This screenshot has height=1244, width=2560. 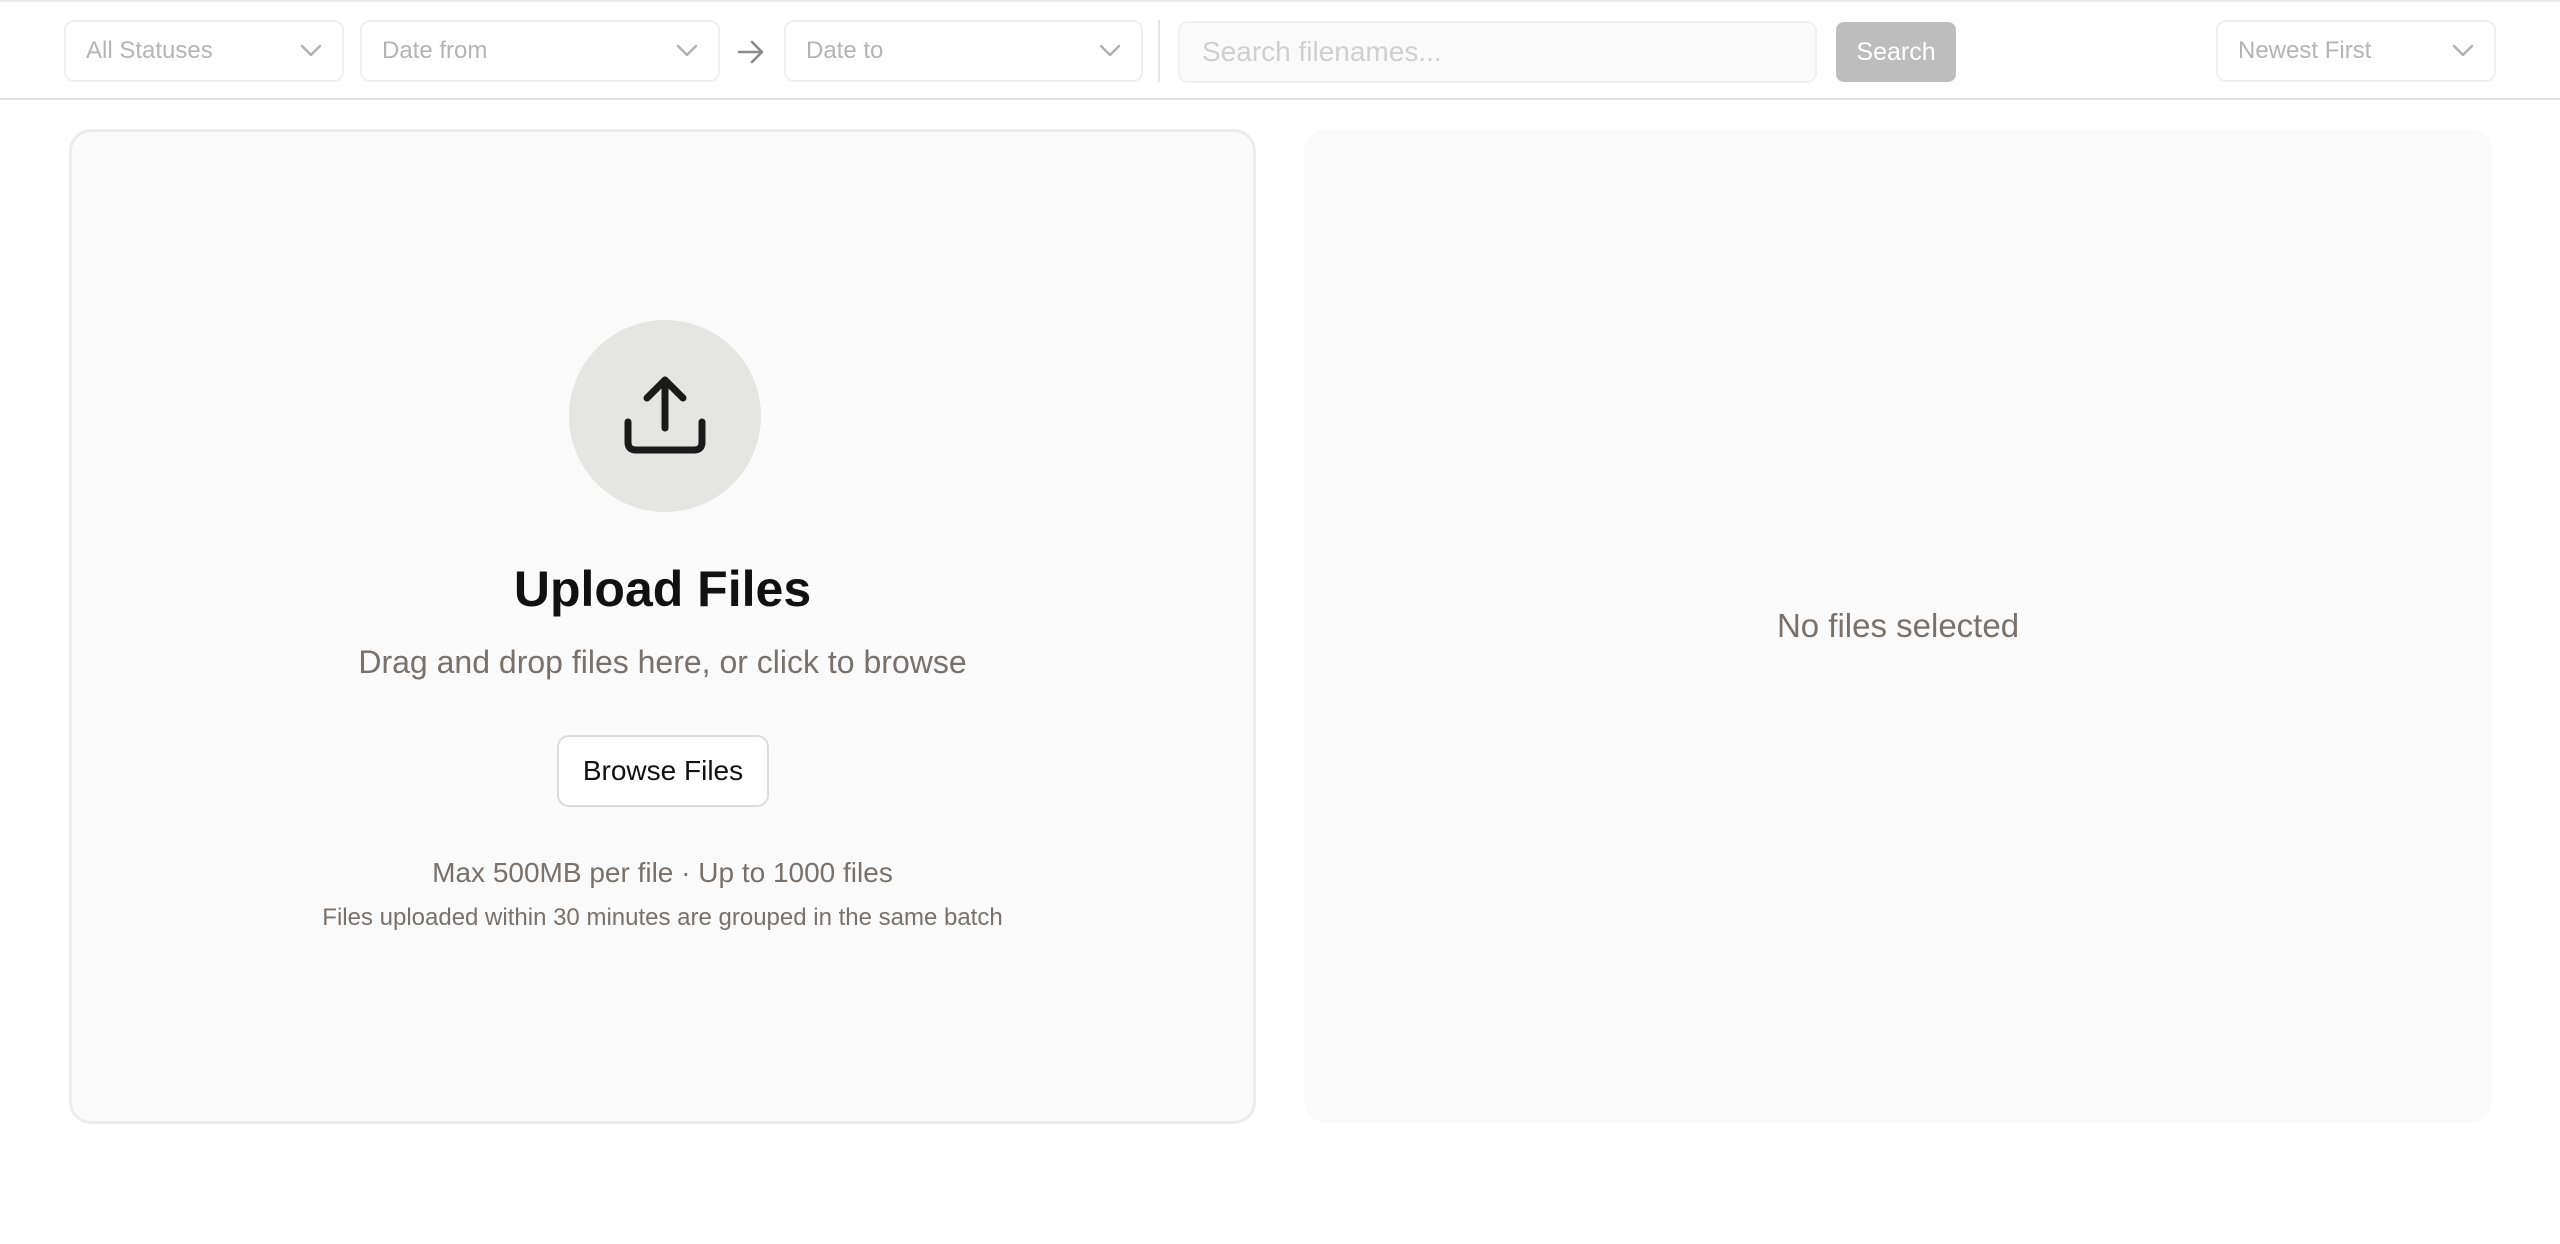 I want to click on status-filter-select: All Statuses, so click(x=204, y=51).